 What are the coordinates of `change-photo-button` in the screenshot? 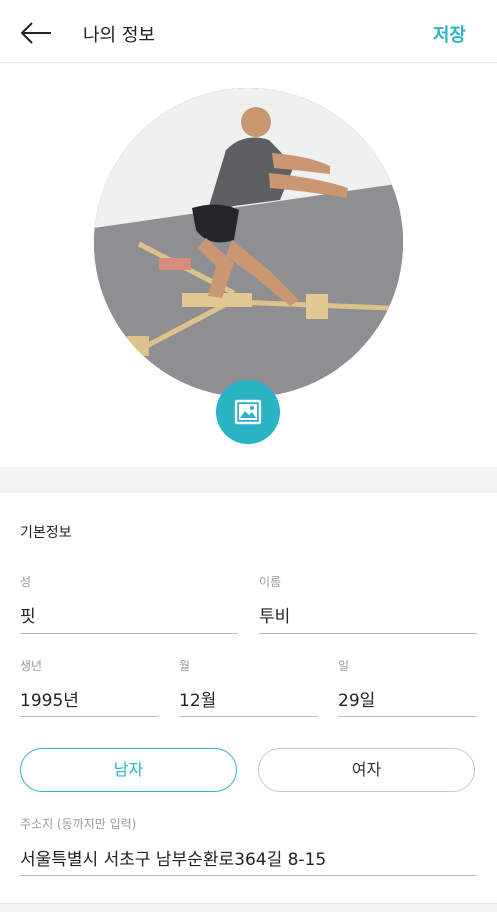 It's located at (248, 412).